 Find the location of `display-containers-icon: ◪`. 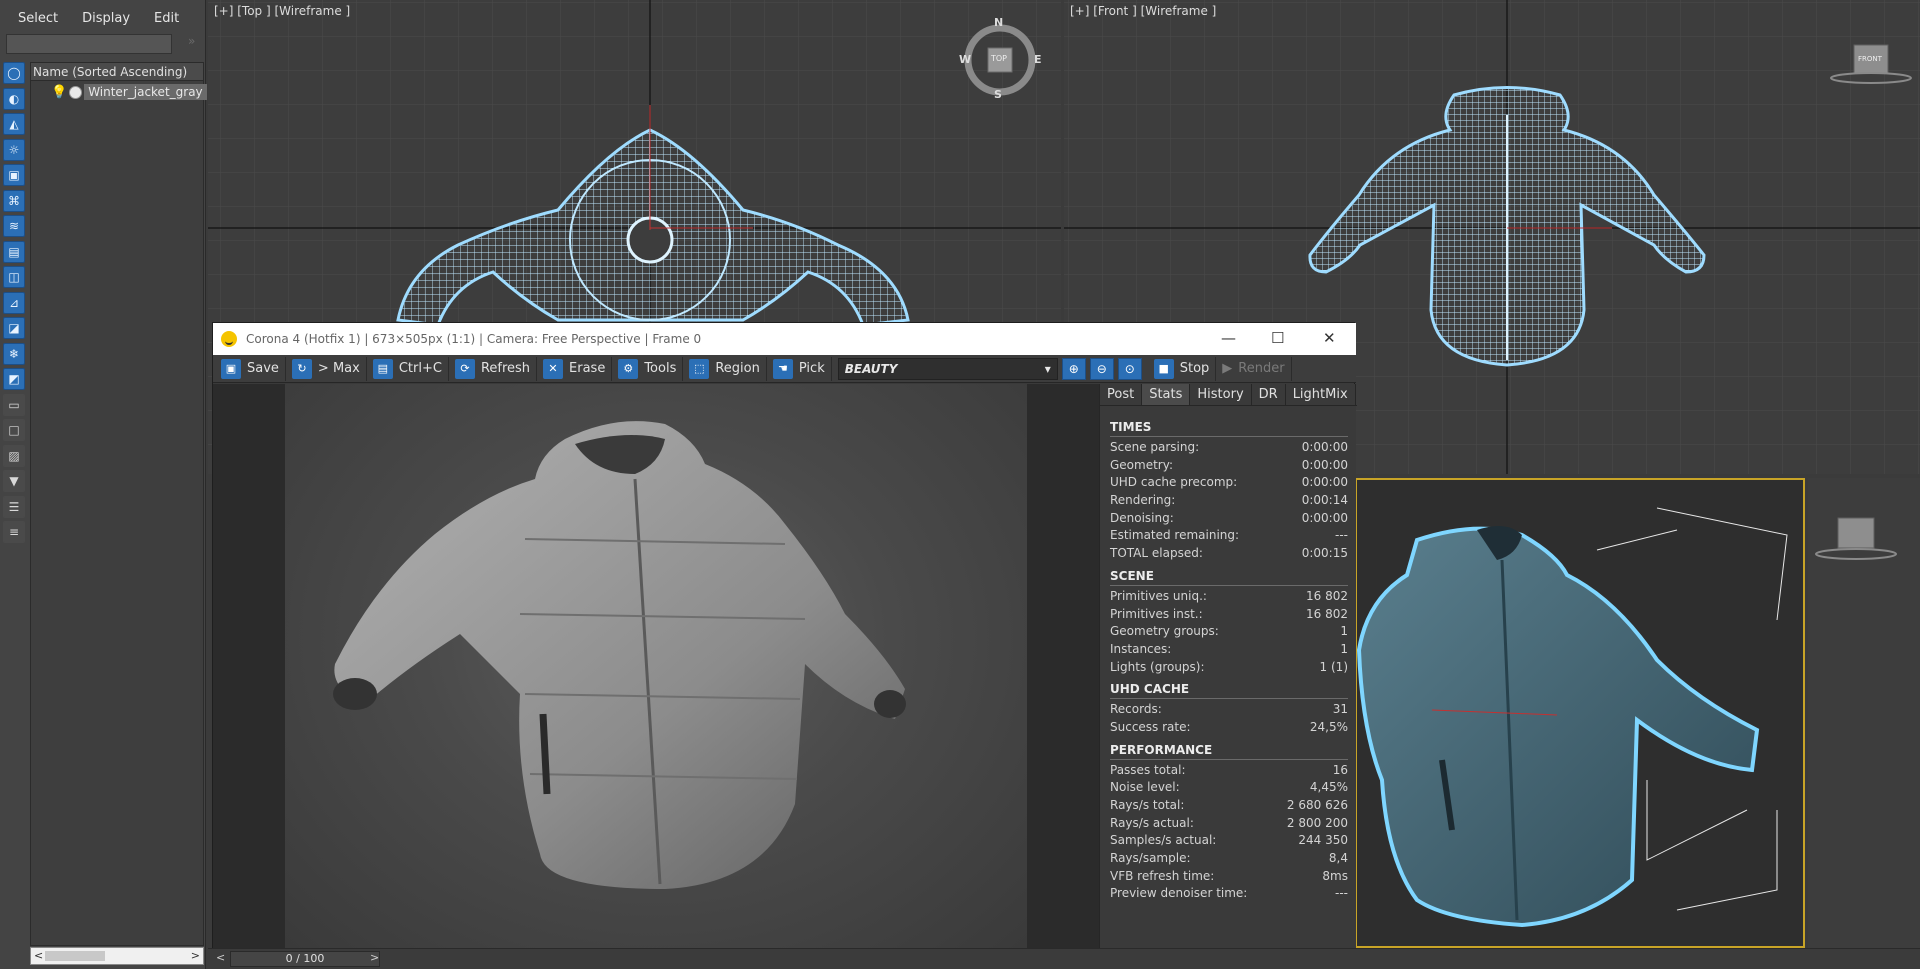

display-containers-icon: ◪ is located at coordinates (14, 328).